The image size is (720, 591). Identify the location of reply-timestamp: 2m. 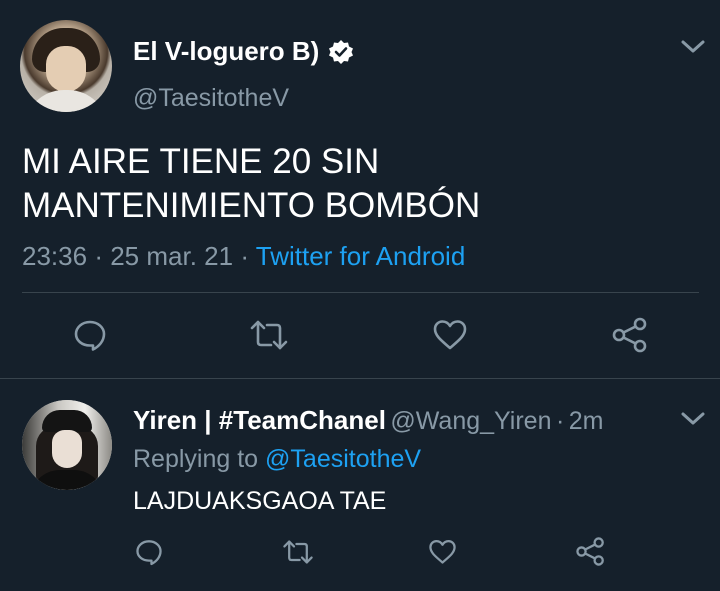
(586, 421).